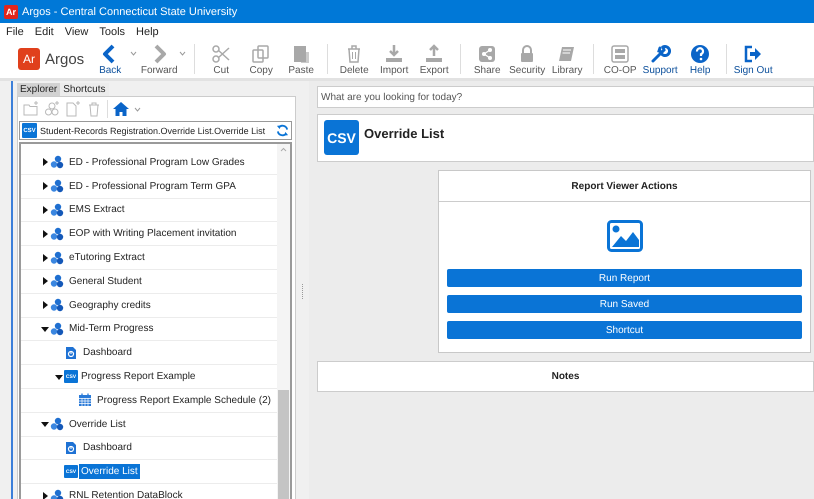  What do you see at coordinates (660, 53) in the screenshot?
I see `wrench-icon` at bounding box center [660, 53].